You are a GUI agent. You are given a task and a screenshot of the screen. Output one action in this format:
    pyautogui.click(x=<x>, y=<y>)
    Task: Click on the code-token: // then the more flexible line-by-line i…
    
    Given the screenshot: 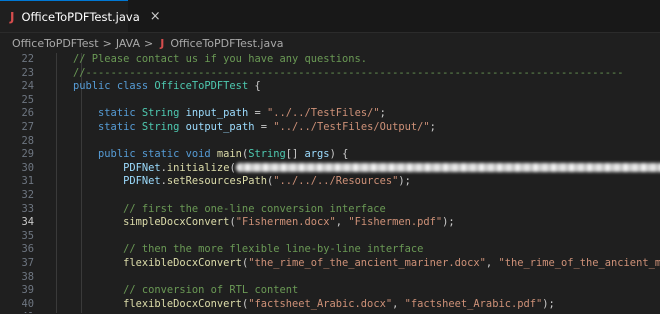 What is the action you would take?
    pyautogui.click(x=273, y=249)
    